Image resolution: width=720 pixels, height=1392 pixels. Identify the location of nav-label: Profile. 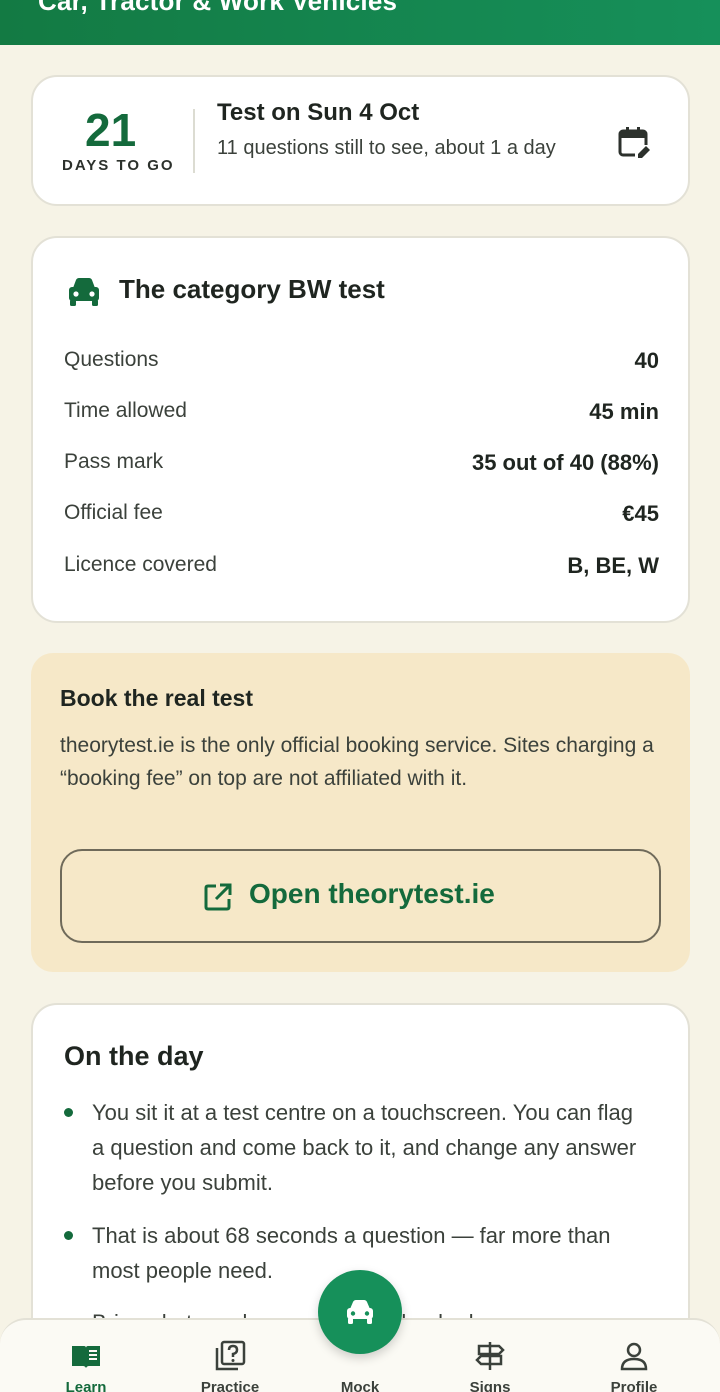
(634, 1385).